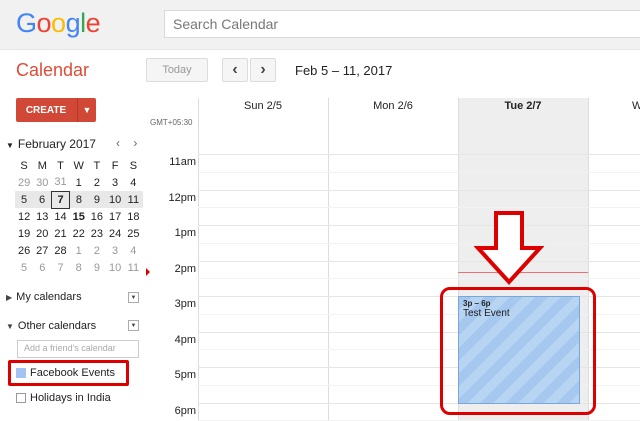 The height and width of the screenshot is (421, 640). I want to click on logo-letter: G, so click(26, 23).